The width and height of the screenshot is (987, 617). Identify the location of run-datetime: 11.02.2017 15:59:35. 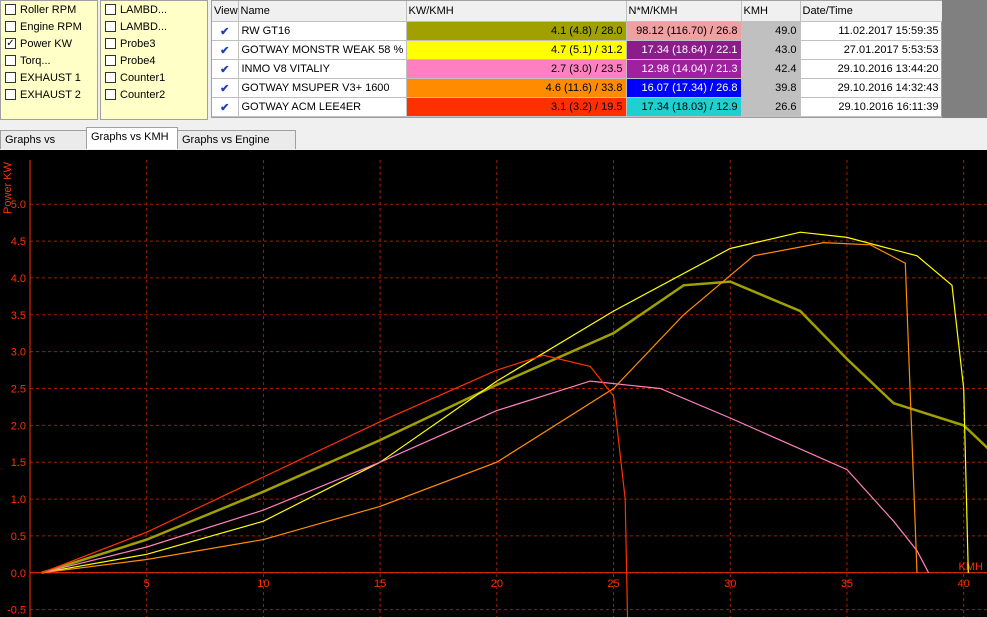
(871, 31).